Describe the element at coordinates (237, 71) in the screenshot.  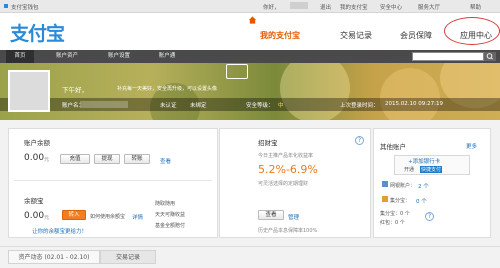
I see `lock-icon` at that location.